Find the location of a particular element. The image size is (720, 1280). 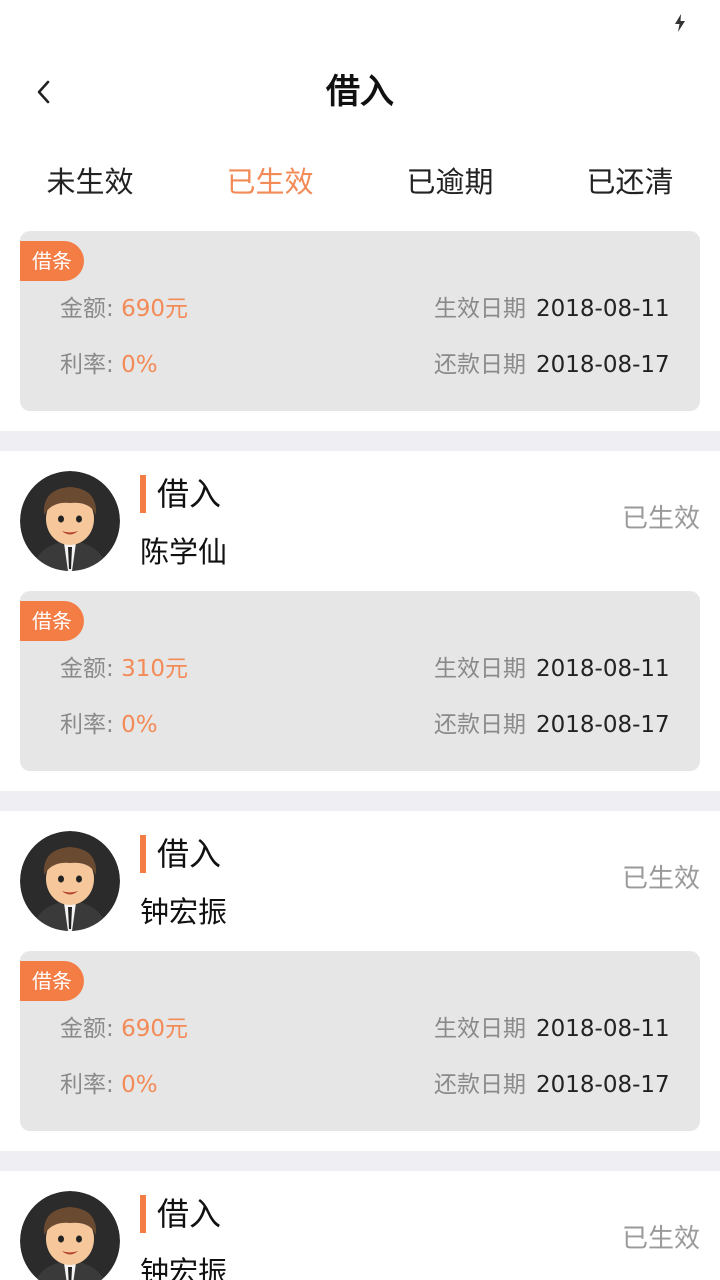

charging-icon is located at coordinates (680, 23).